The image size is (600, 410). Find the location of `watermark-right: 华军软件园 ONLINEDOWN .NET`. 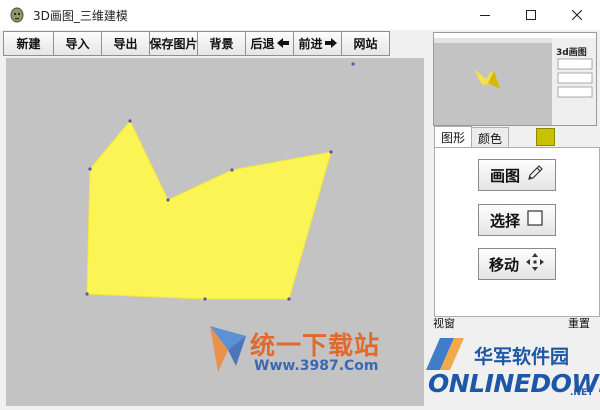

watermark-right: 华军软件园 ONLINEDOWN .NET is located at coordinates (509, 368).